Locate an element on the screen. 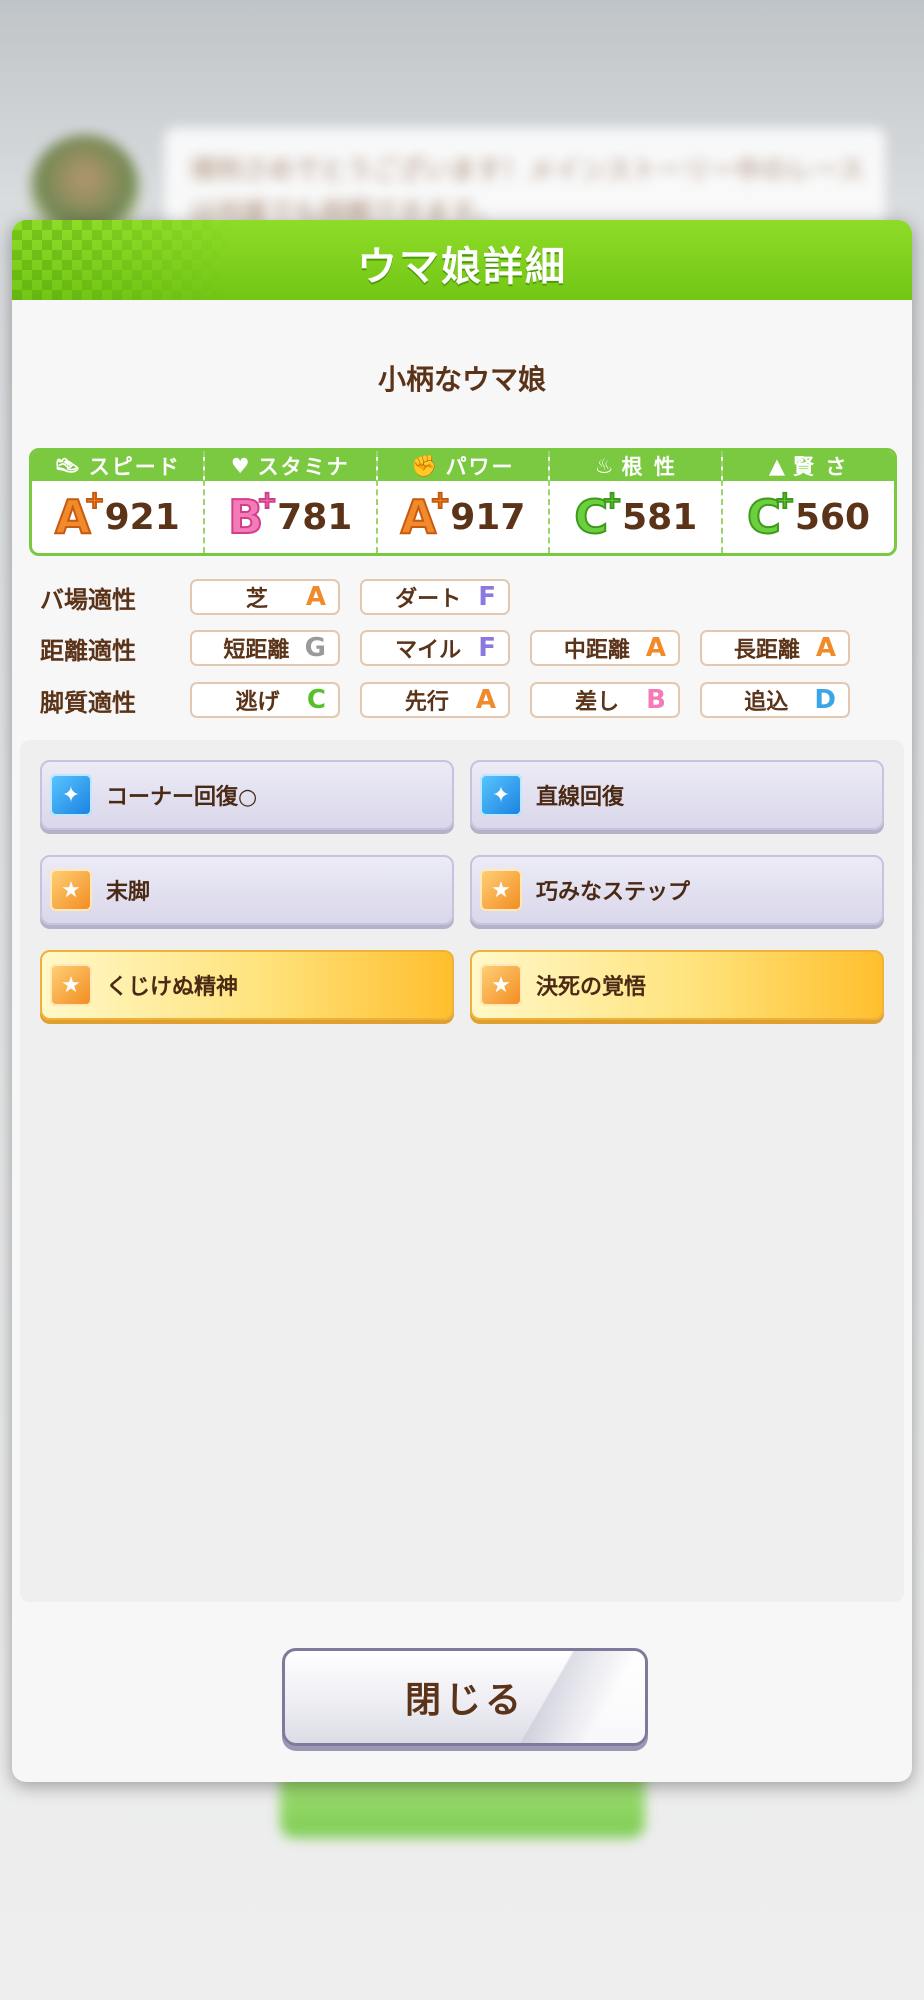 The width and height of the screenshot is (924, 2000). aptitude-grade: D is located at coordinates (825, 700).